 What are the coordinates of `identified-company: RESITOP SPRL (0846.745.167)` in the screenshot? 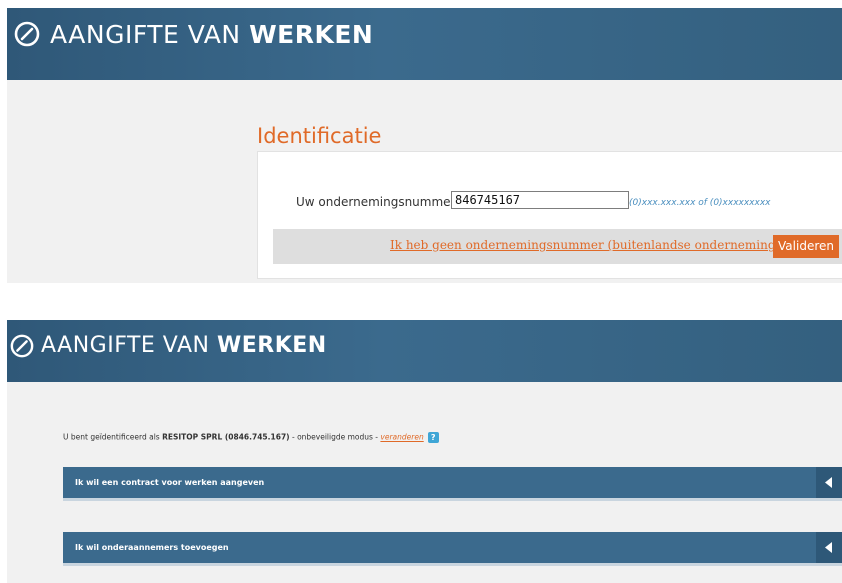 It's located at (226, 437).